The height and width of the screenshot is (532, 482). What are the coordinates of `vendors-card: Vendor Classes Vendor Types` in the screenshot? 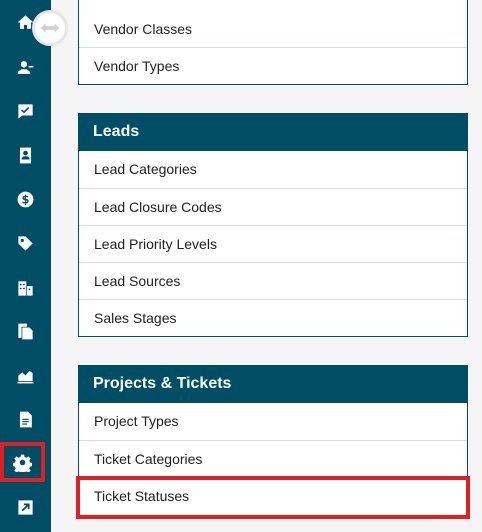 It's located at (273, 42).